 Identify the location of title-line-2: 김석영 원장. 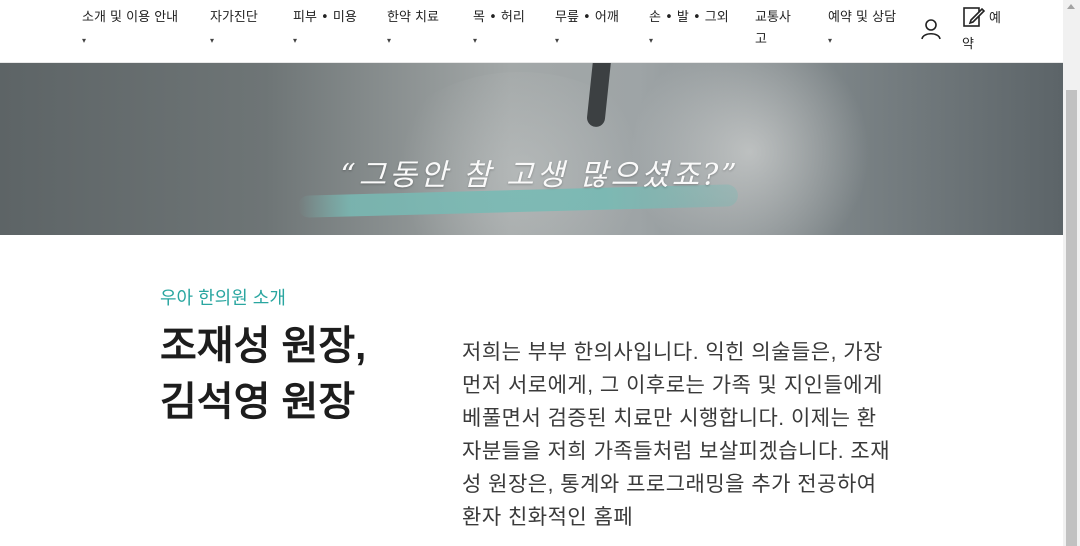
(258, 402).